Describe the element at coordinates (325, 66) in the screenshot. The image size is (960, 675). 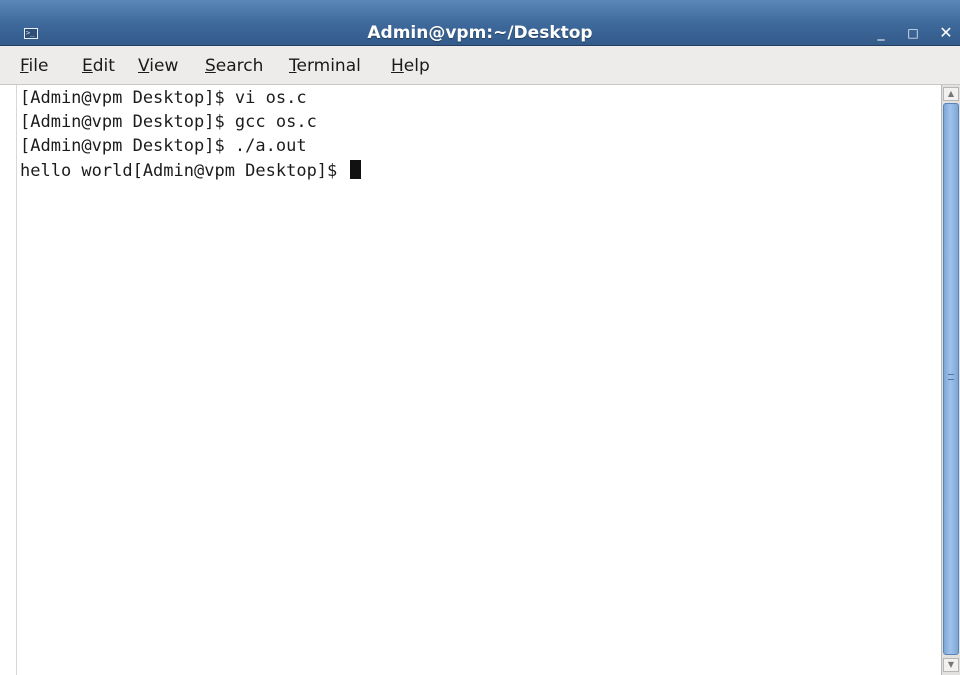
I see `menu-terminal: Terminal` at that location.